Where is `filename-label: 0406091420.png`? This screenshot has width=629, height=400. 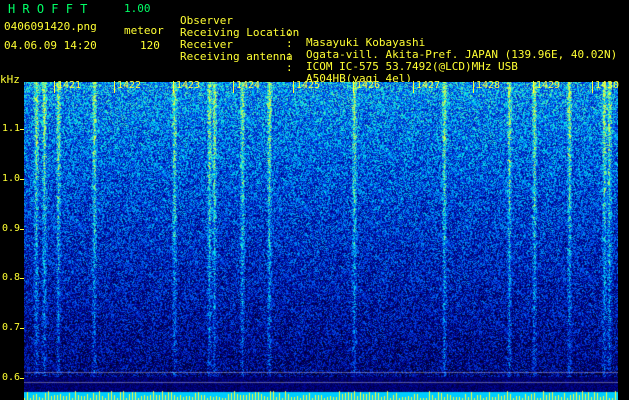 filename-label: 0406091420.png is located at coordinates (50, 26).